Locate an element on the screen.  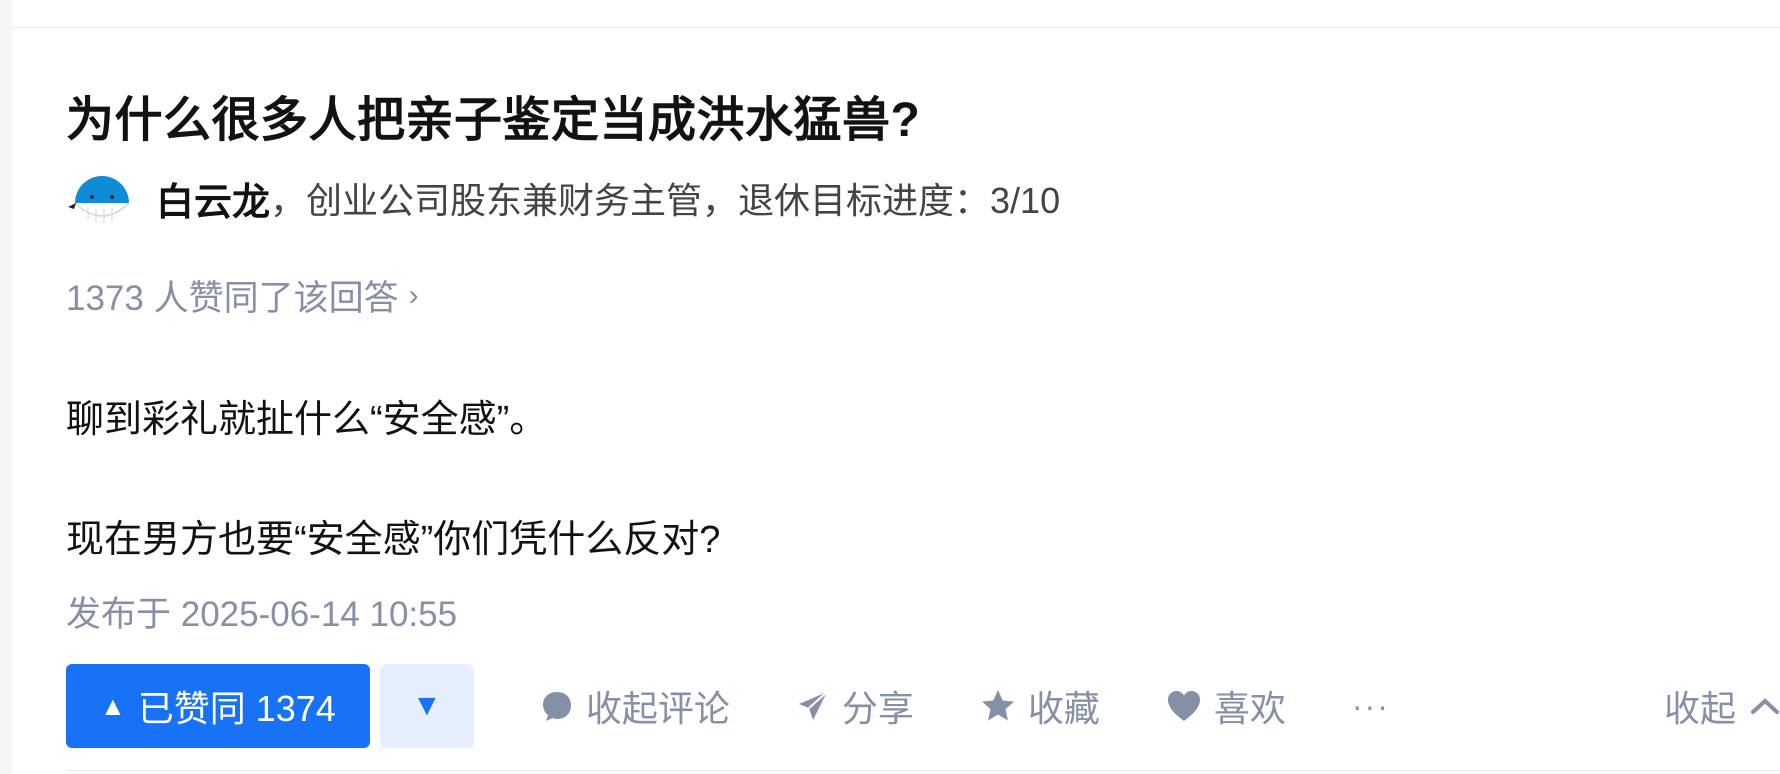
question-title: 为什么很多人把亲子鉴定当成洪水猛兽? is located at coordinates (493, 115).